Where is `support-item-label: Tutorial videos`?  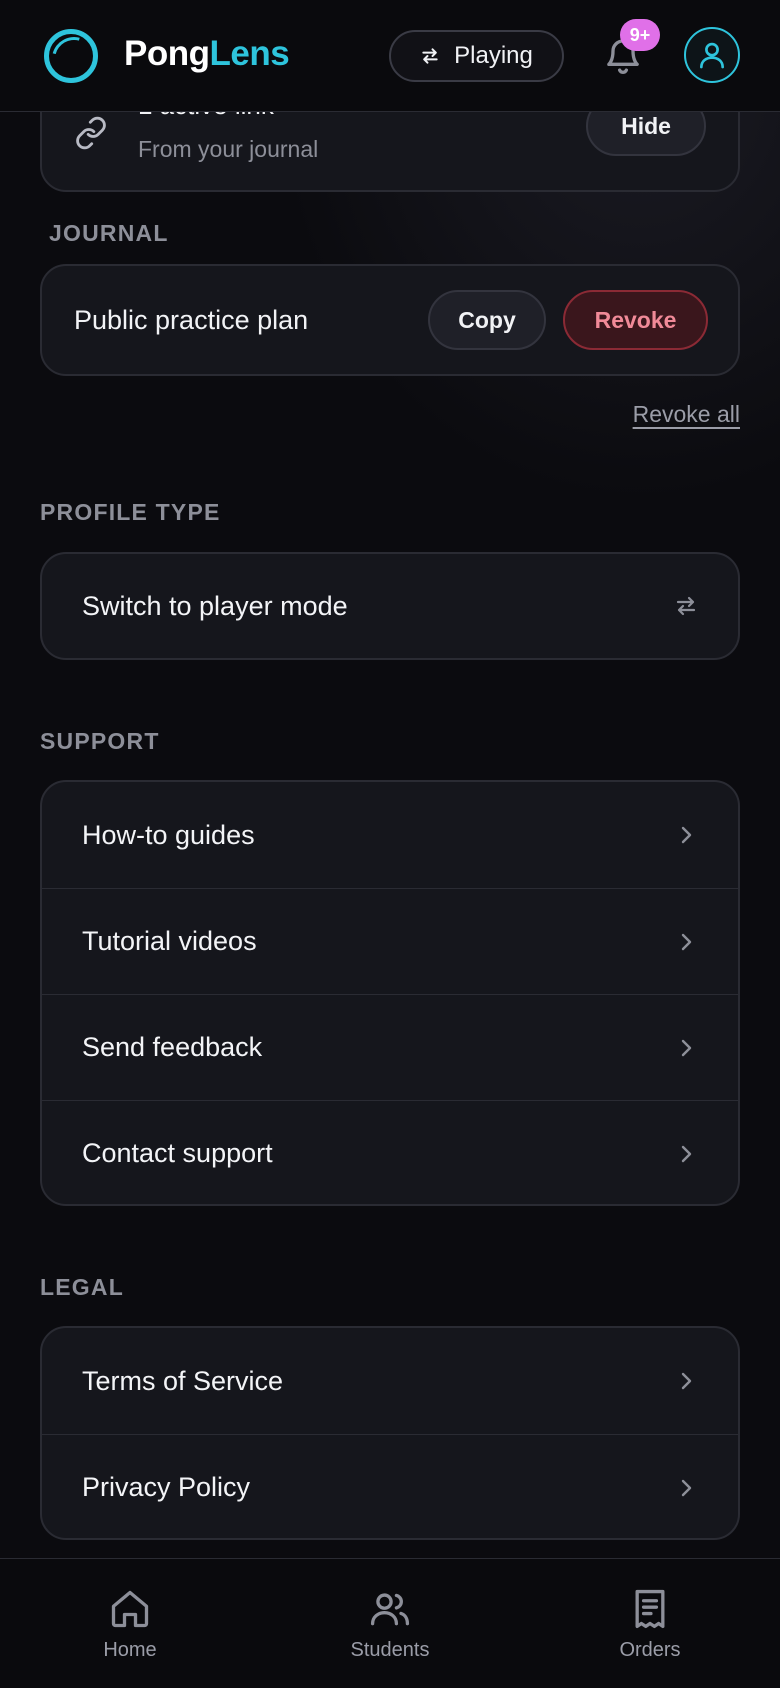 support-item-label: Tutorial videos is located at coordinates (169, 941).